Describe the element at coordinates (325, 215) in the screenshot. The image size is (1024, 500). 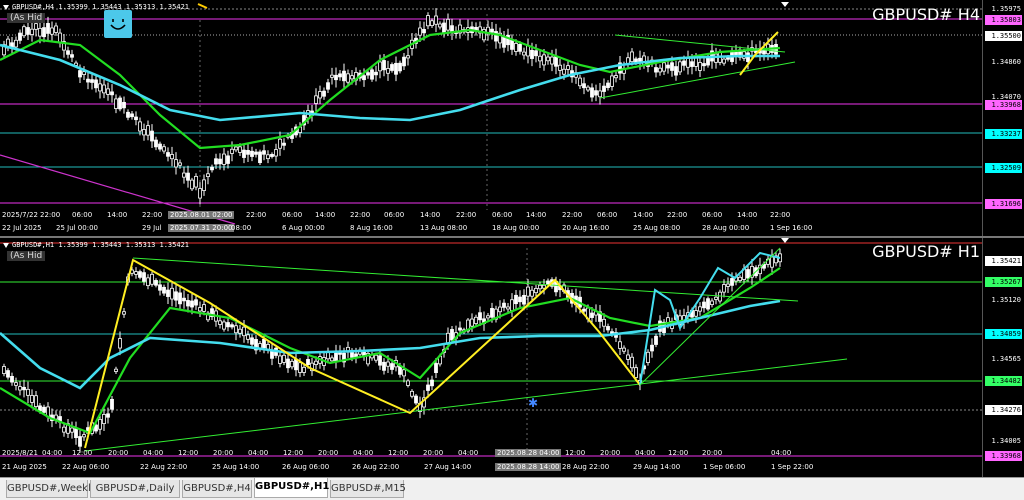
I see `time-axis-label: 14:00` at that location.